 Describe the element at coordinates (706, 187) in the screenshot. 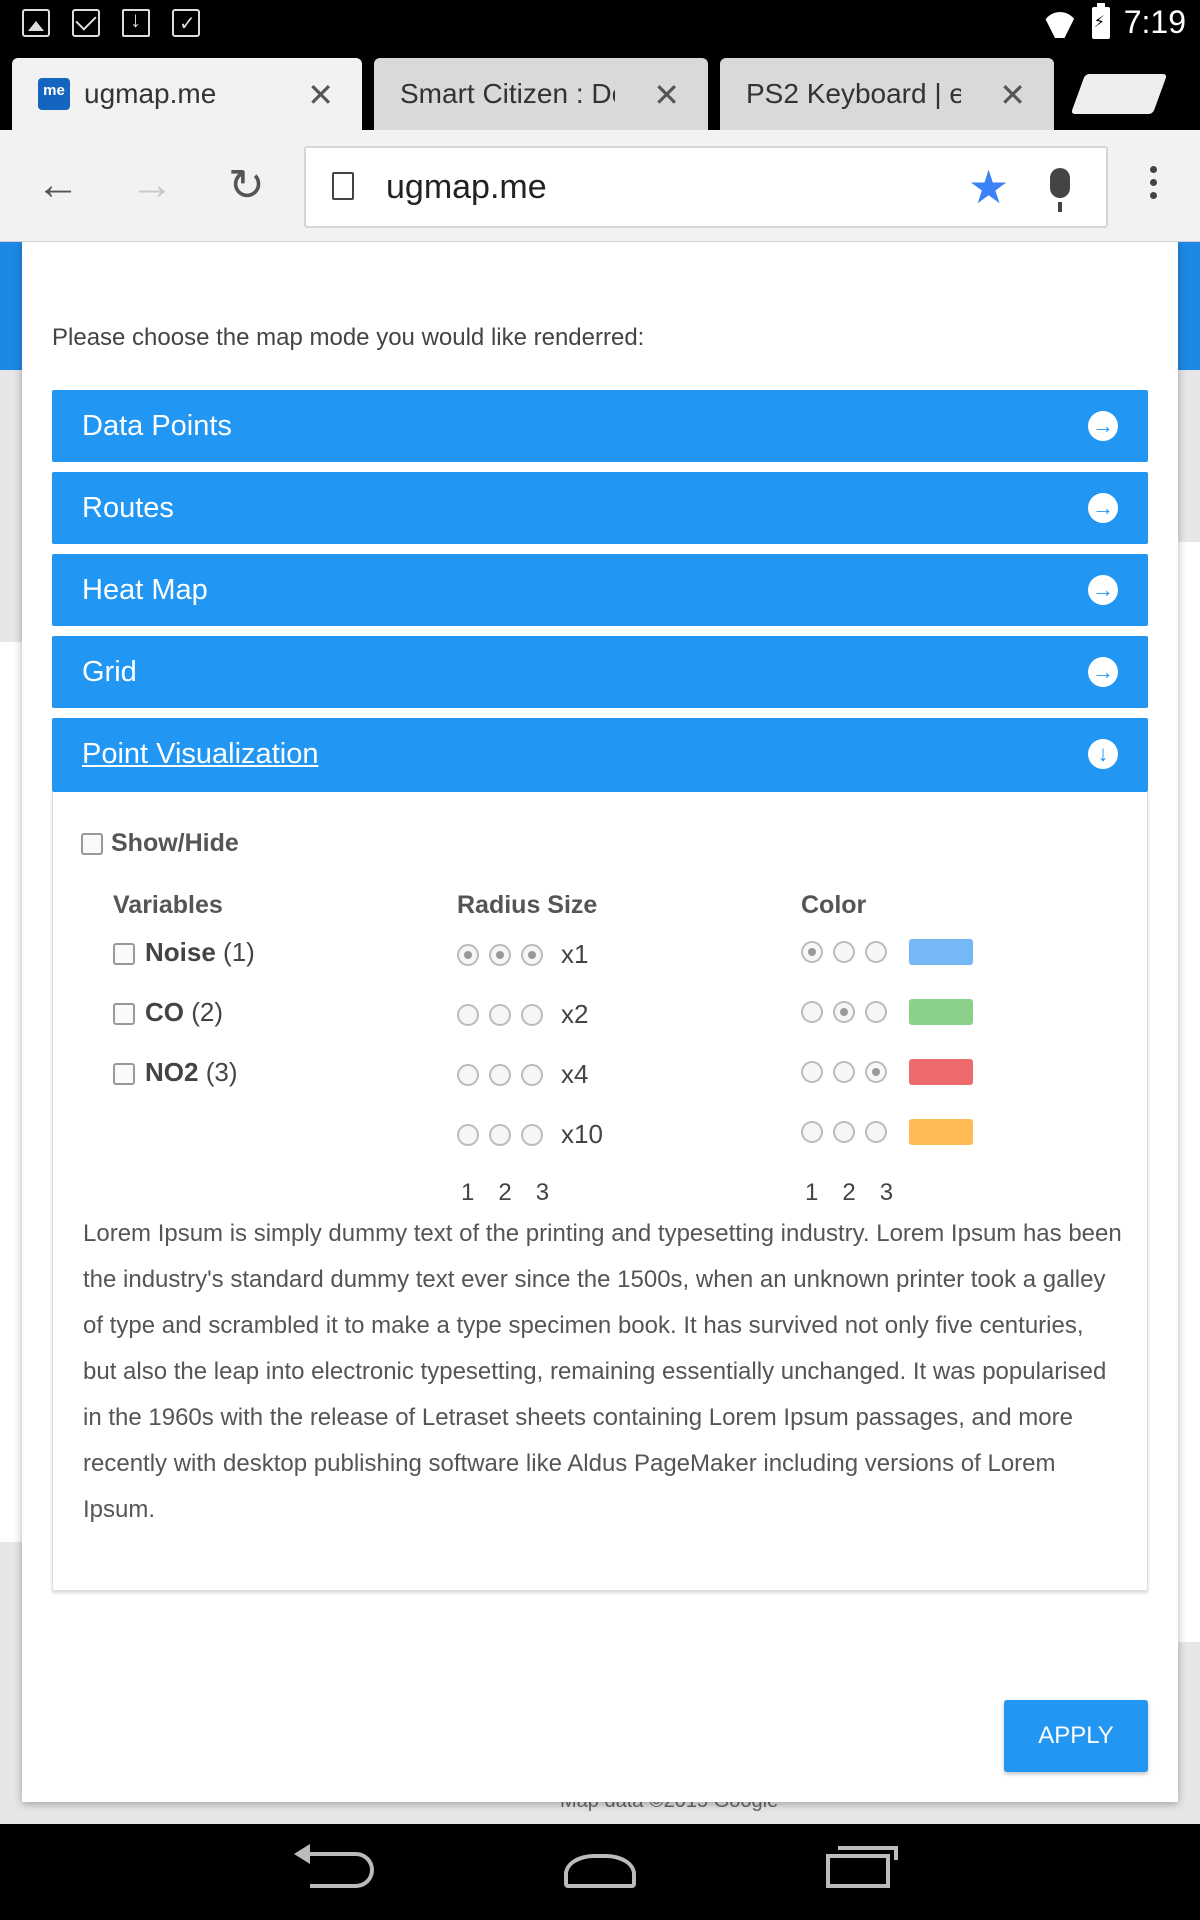

I see `address-bar: ugmap.me ★` at that location.